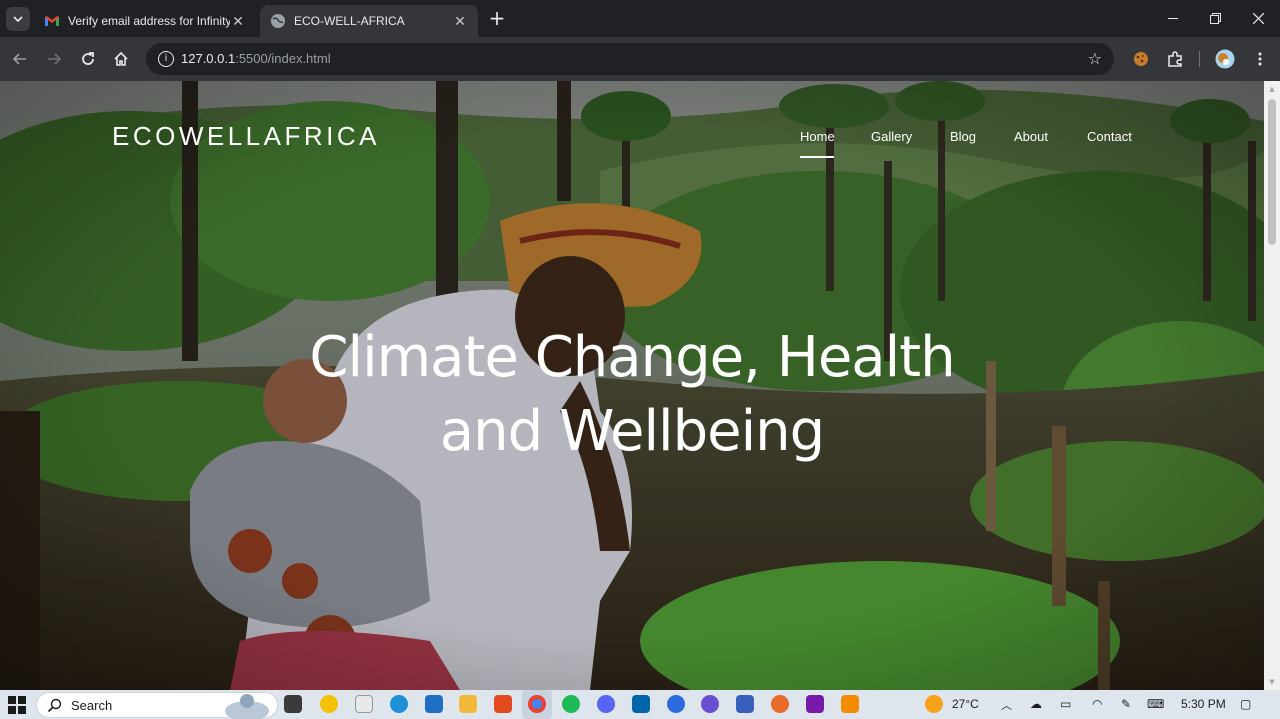  What do you see at coordinates (632, 395) in the screenshot?
I see `hero-headline: Climate Change, Health and Wellbeing` at bounding box center [632, 395].